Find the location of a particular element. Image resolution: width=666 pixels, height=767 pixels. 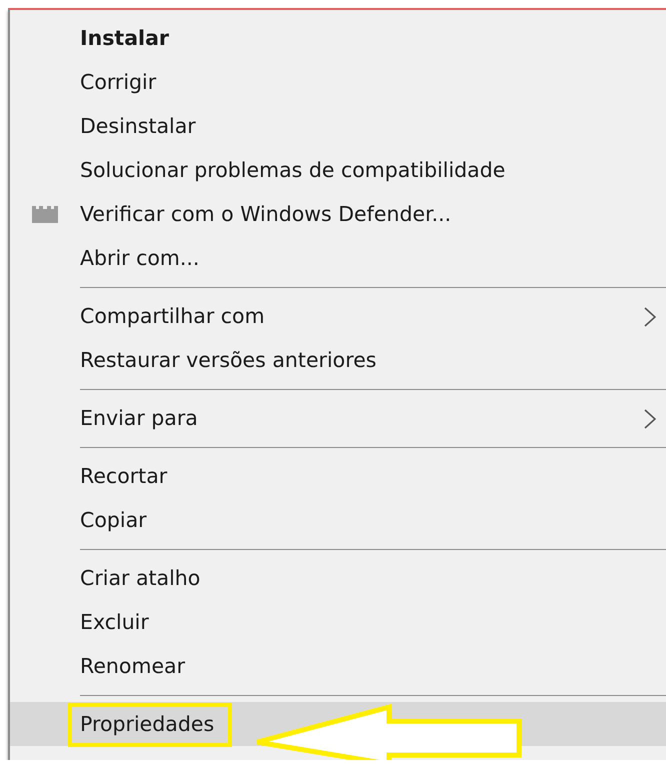

menu-item: Desinstalar is located at coordinates (338, 126).